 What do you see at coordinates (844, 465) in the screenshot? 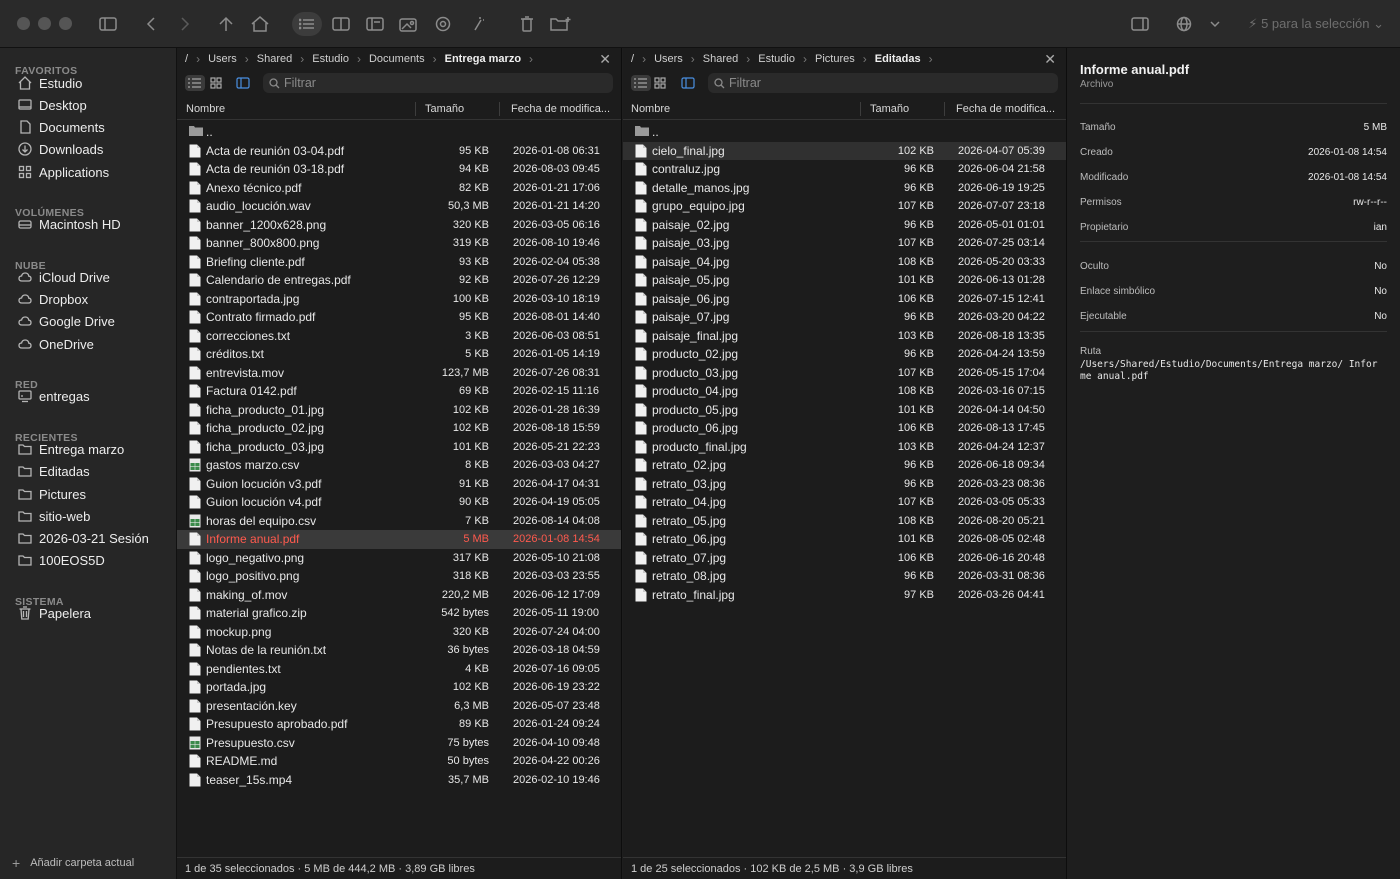
I see `file-row: retrato_02.jpg 96 KB 2026-06-18 09:34` at bounding box center [844, 465].